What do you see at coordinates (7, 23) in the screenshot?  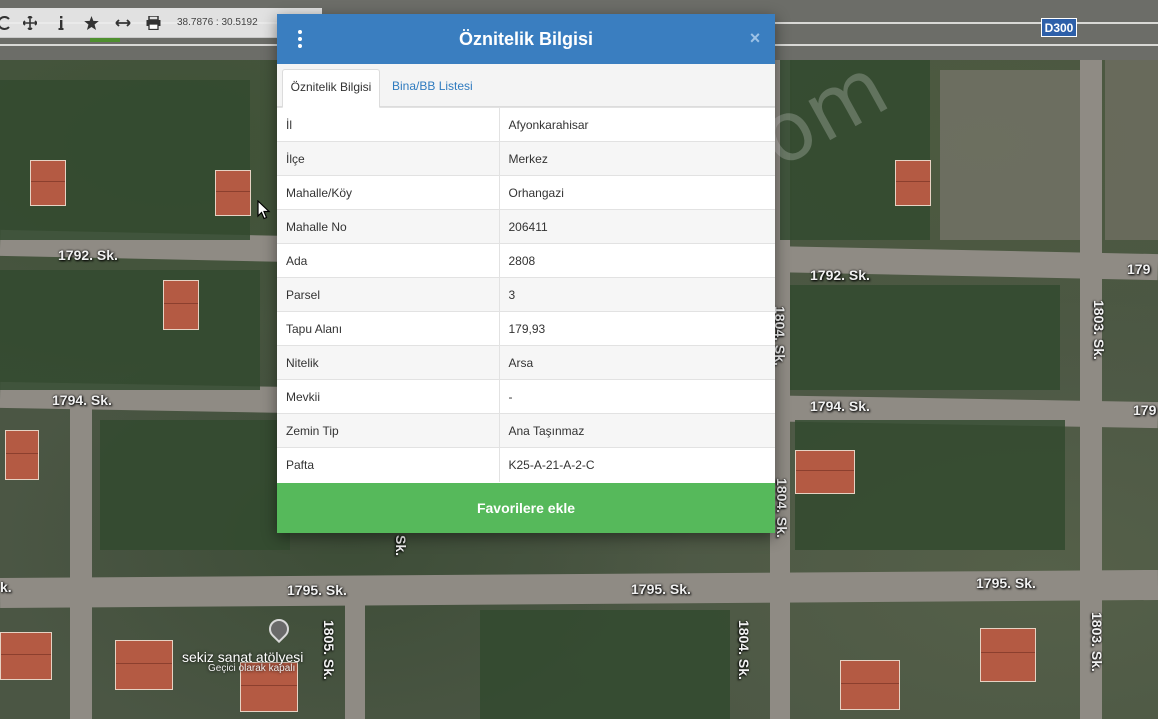 I see `refresh-icon` at bounding box center [7, 23].